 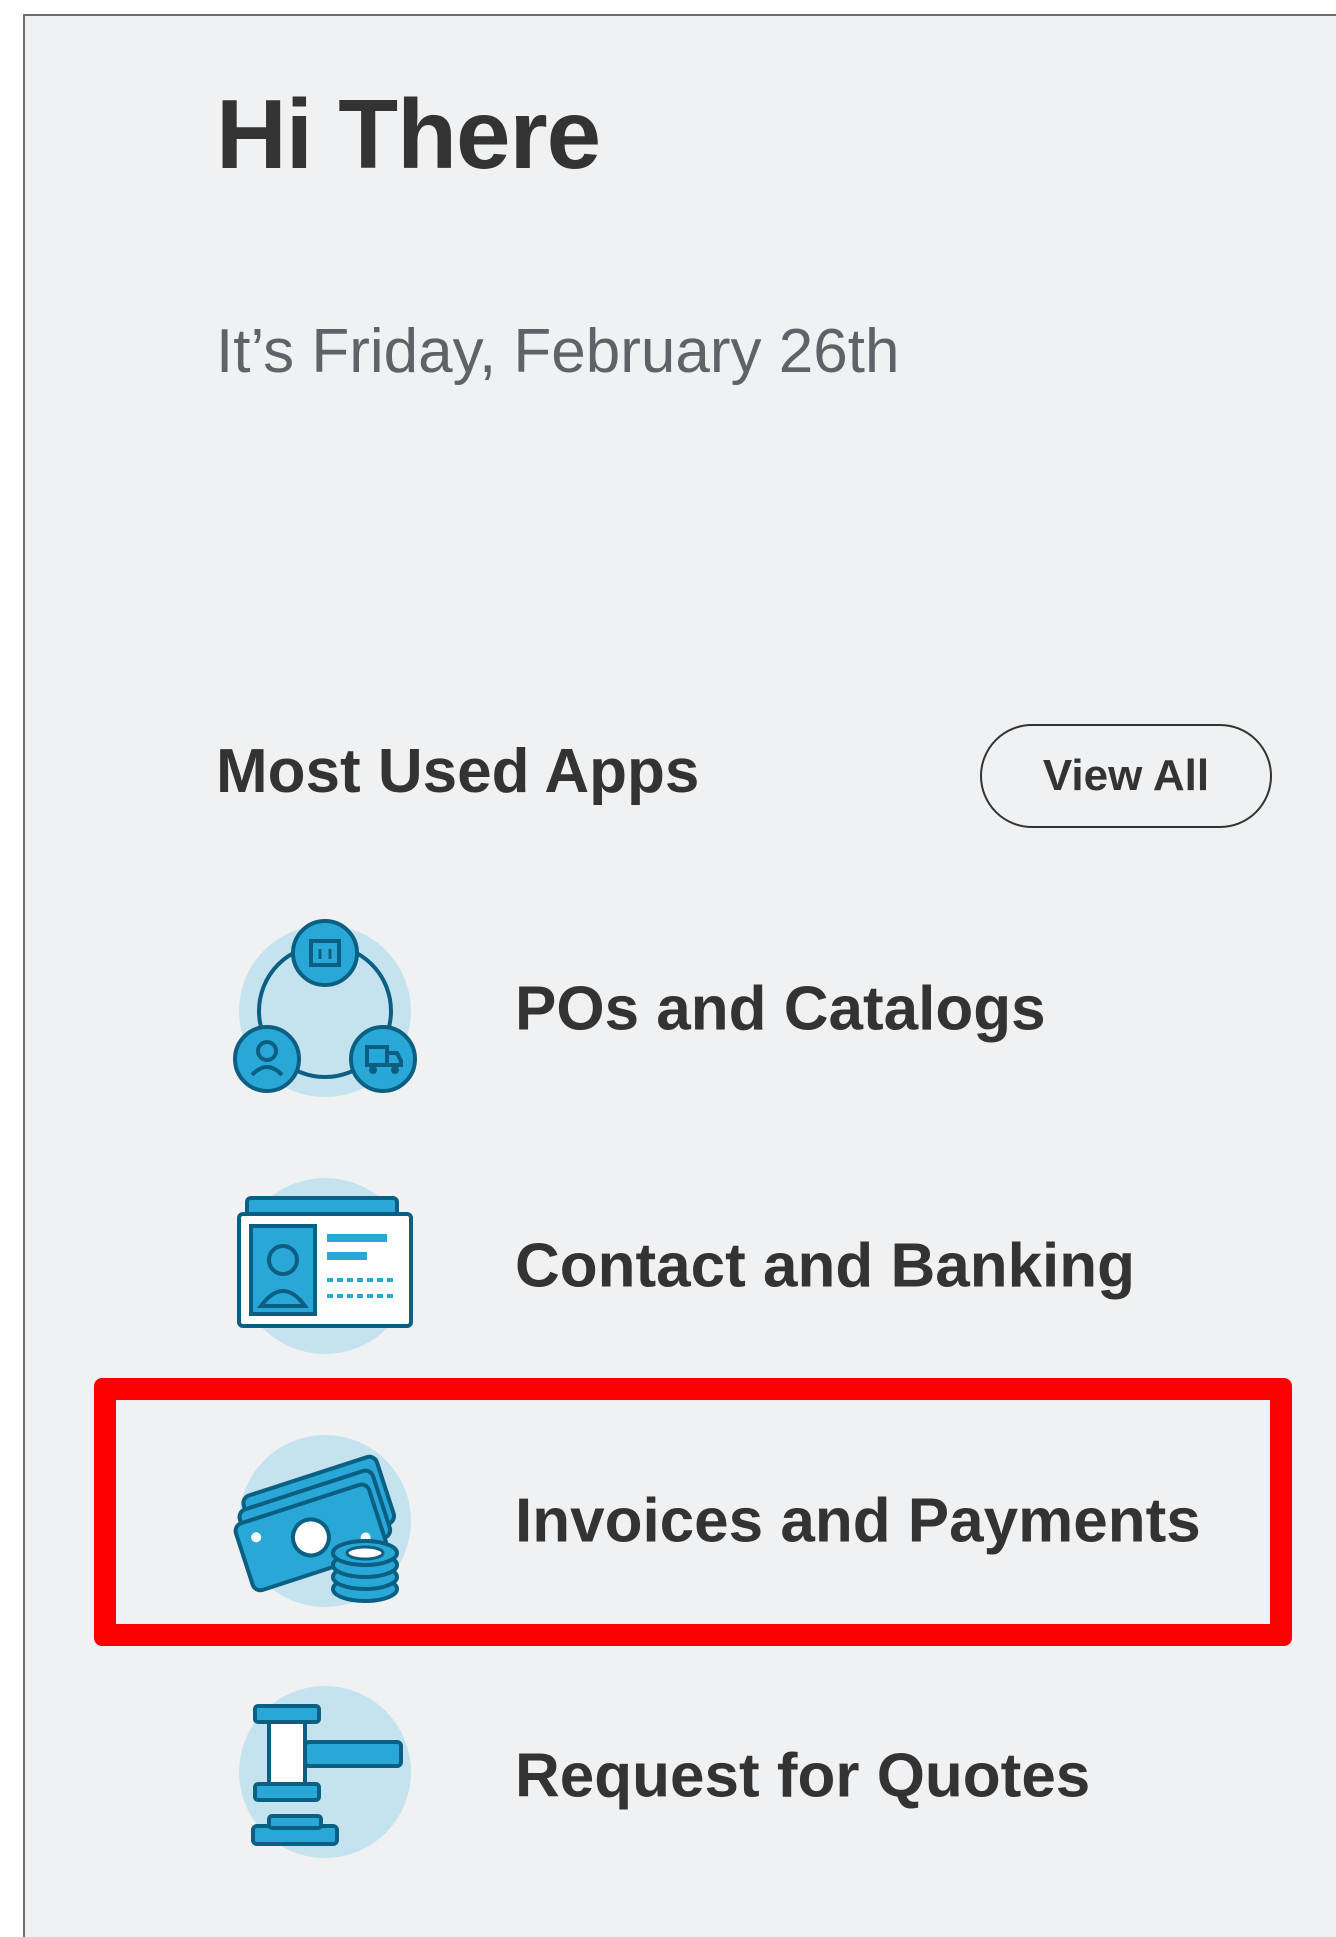 What do you see at coordinates (1126, 776) in the screenshot?
I see `view-all-button: View All` at bounding box center [1126, 776].